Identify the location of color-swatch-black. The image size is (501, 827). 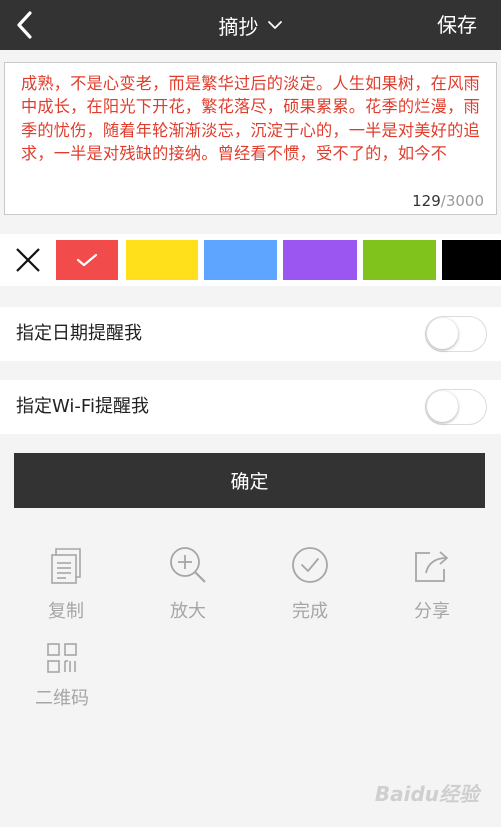
(471, 260).